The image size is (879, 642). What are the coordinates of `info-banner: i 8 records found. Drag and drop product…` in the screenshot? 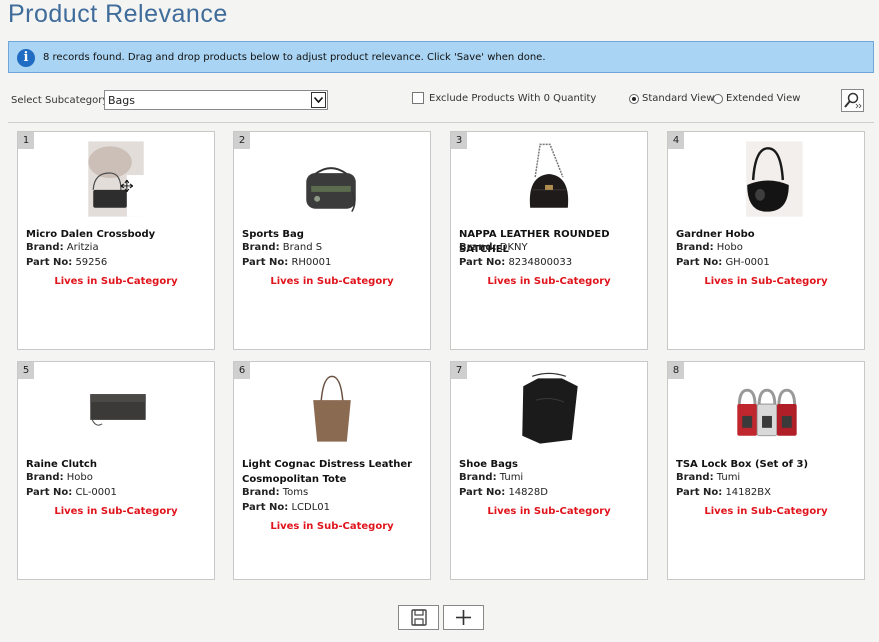 It's located at (441, 57).